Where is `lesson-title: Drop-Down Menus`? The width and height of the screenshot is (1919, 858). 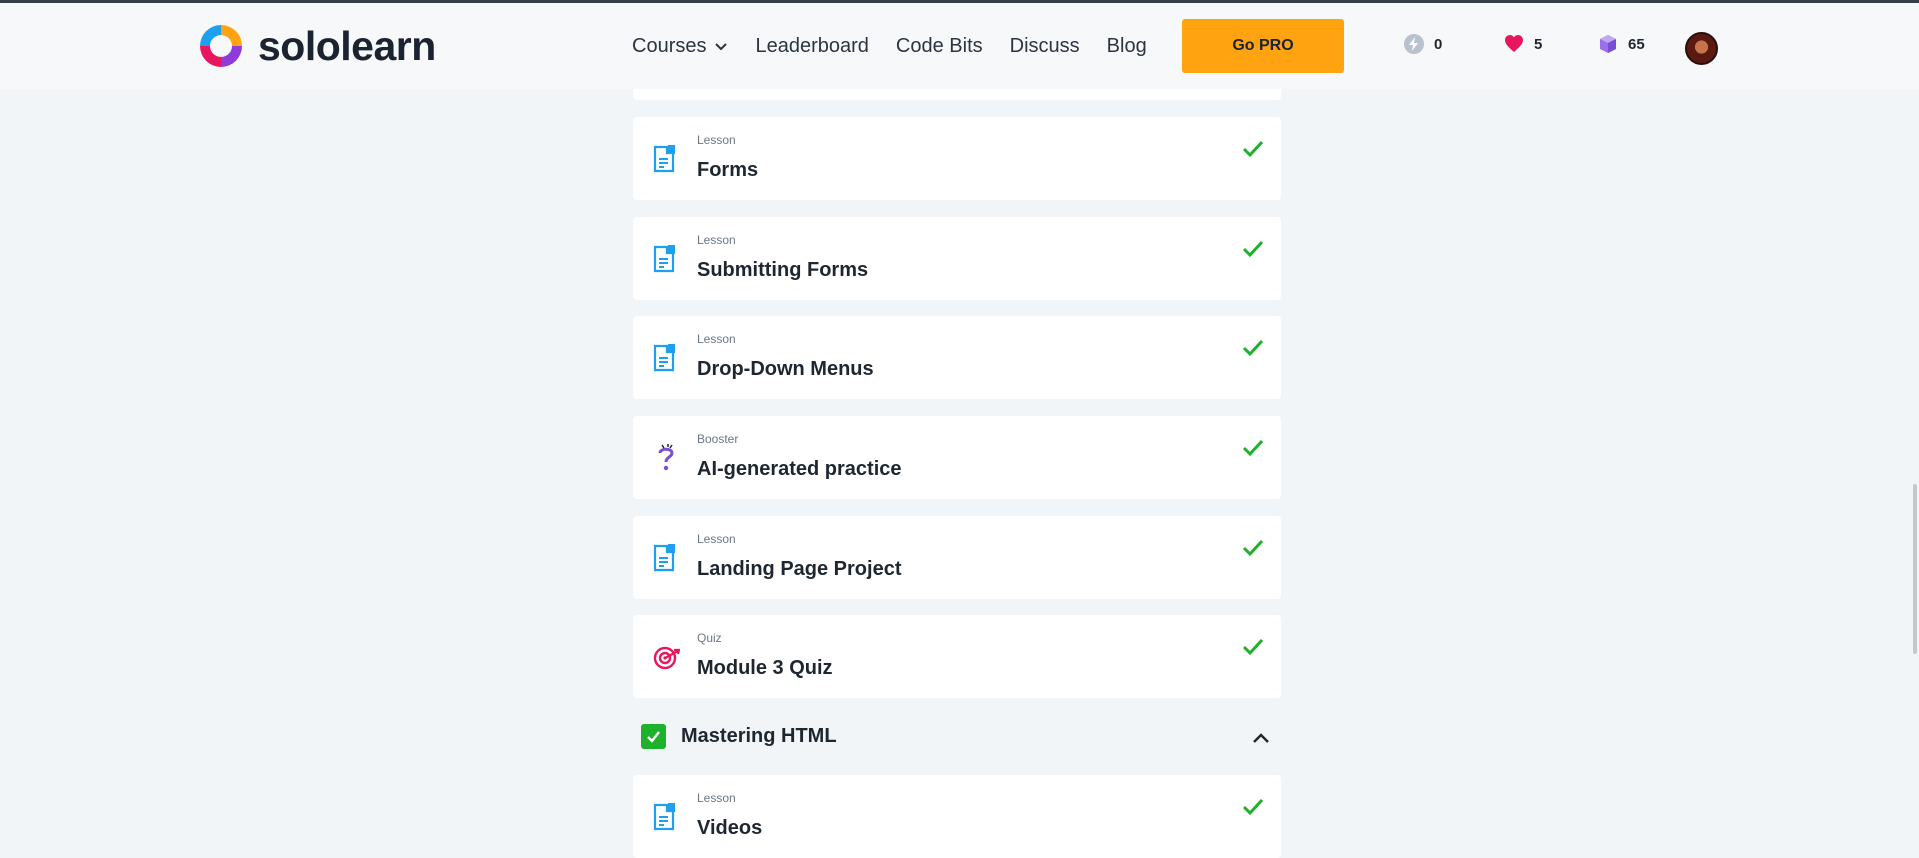
lesson-title: Drop-Down Menus is located at coordinates (785, 369).